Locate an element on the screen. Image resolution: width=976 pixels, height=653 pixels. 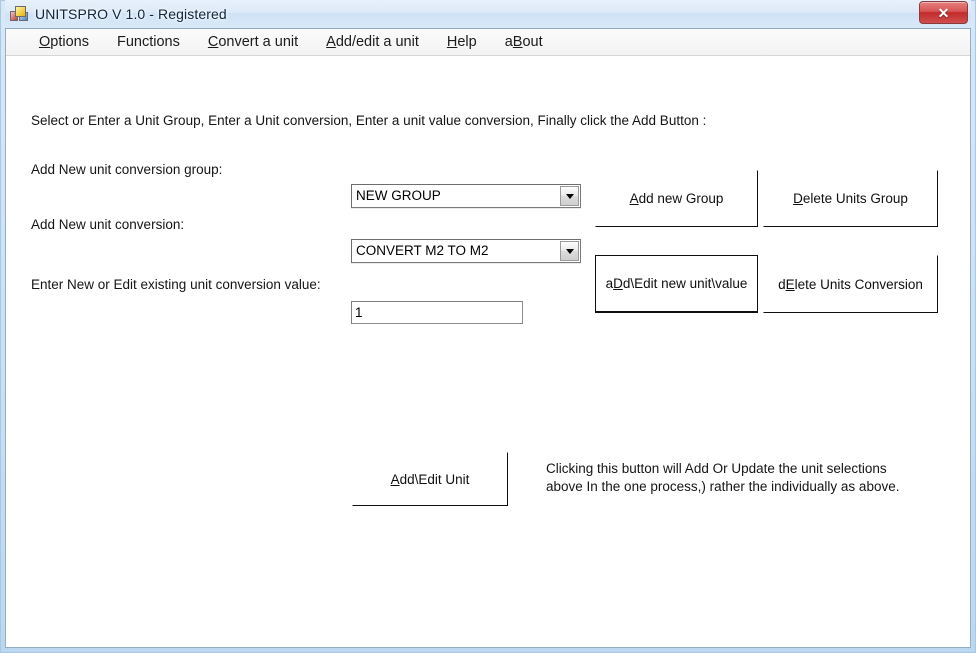
menu-label-post: out is located at coordinates (532, 42).